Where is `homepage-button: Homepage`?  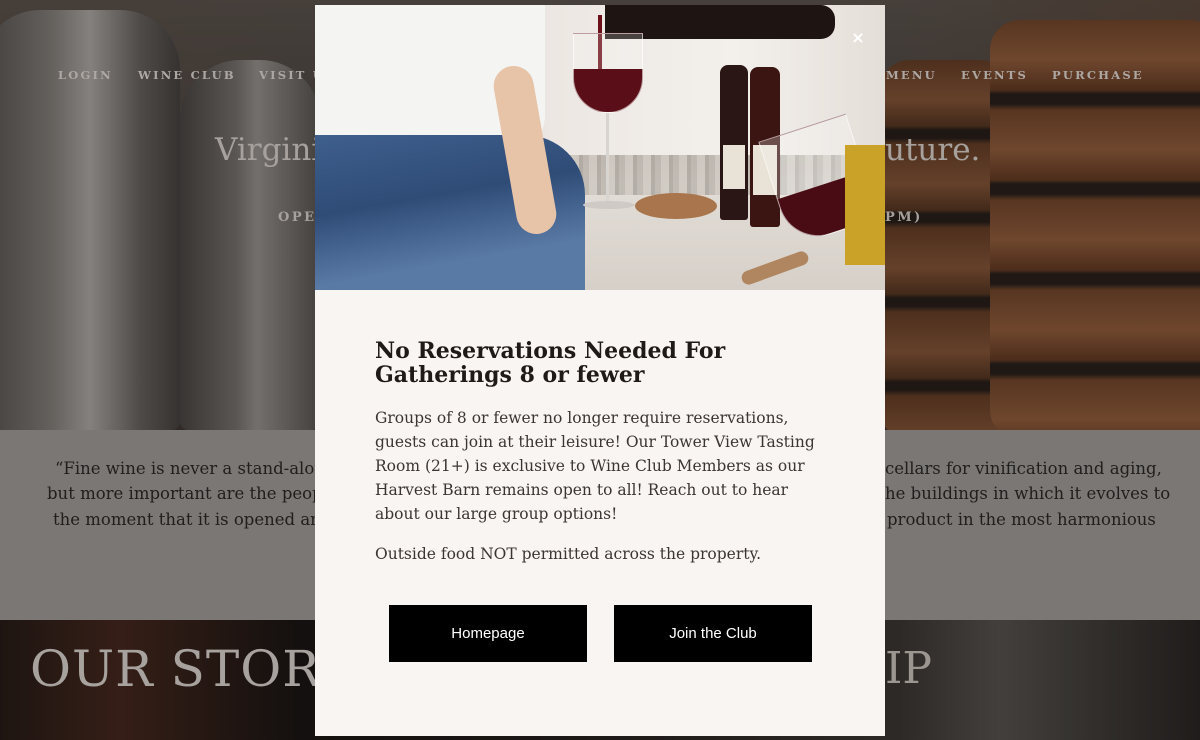 homepage-button: Homepage is located at coordinates (488, 633).